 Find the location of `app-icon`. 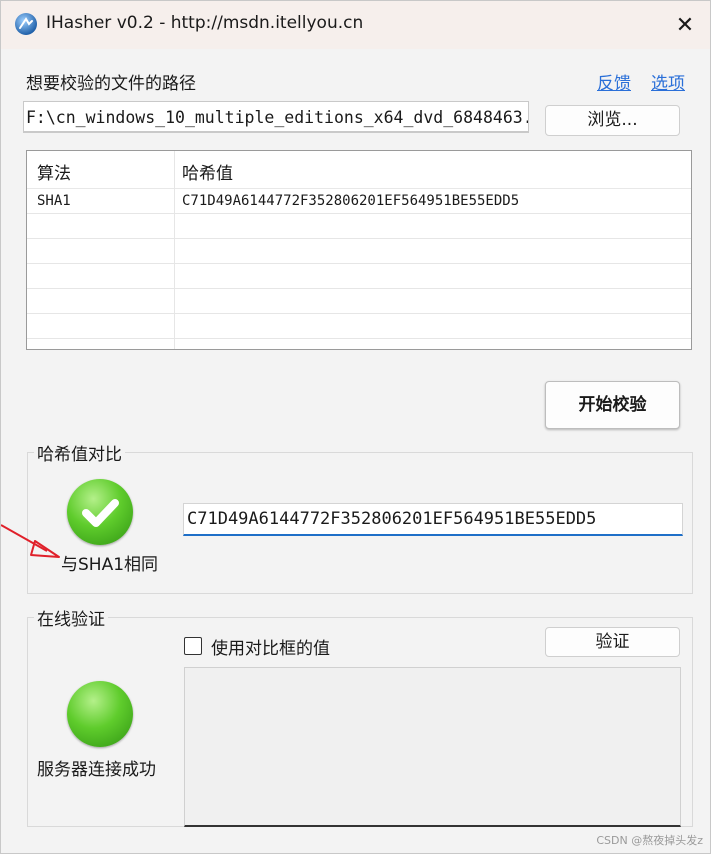

app-icon is located at coordinates (26, 24).